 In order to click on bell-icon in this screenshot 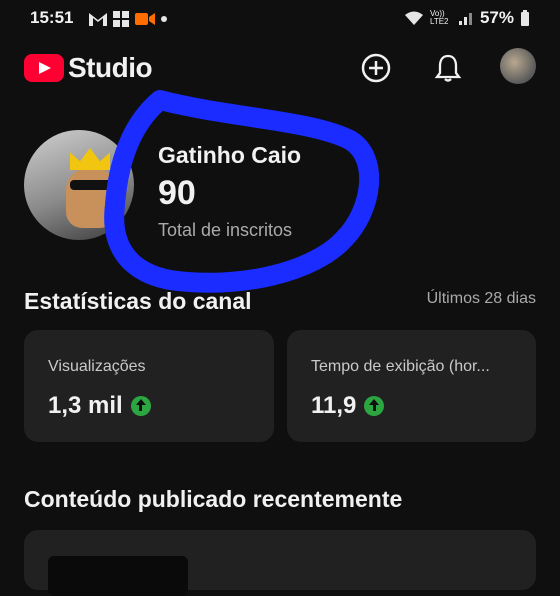, I will do `click(448, 68)`.